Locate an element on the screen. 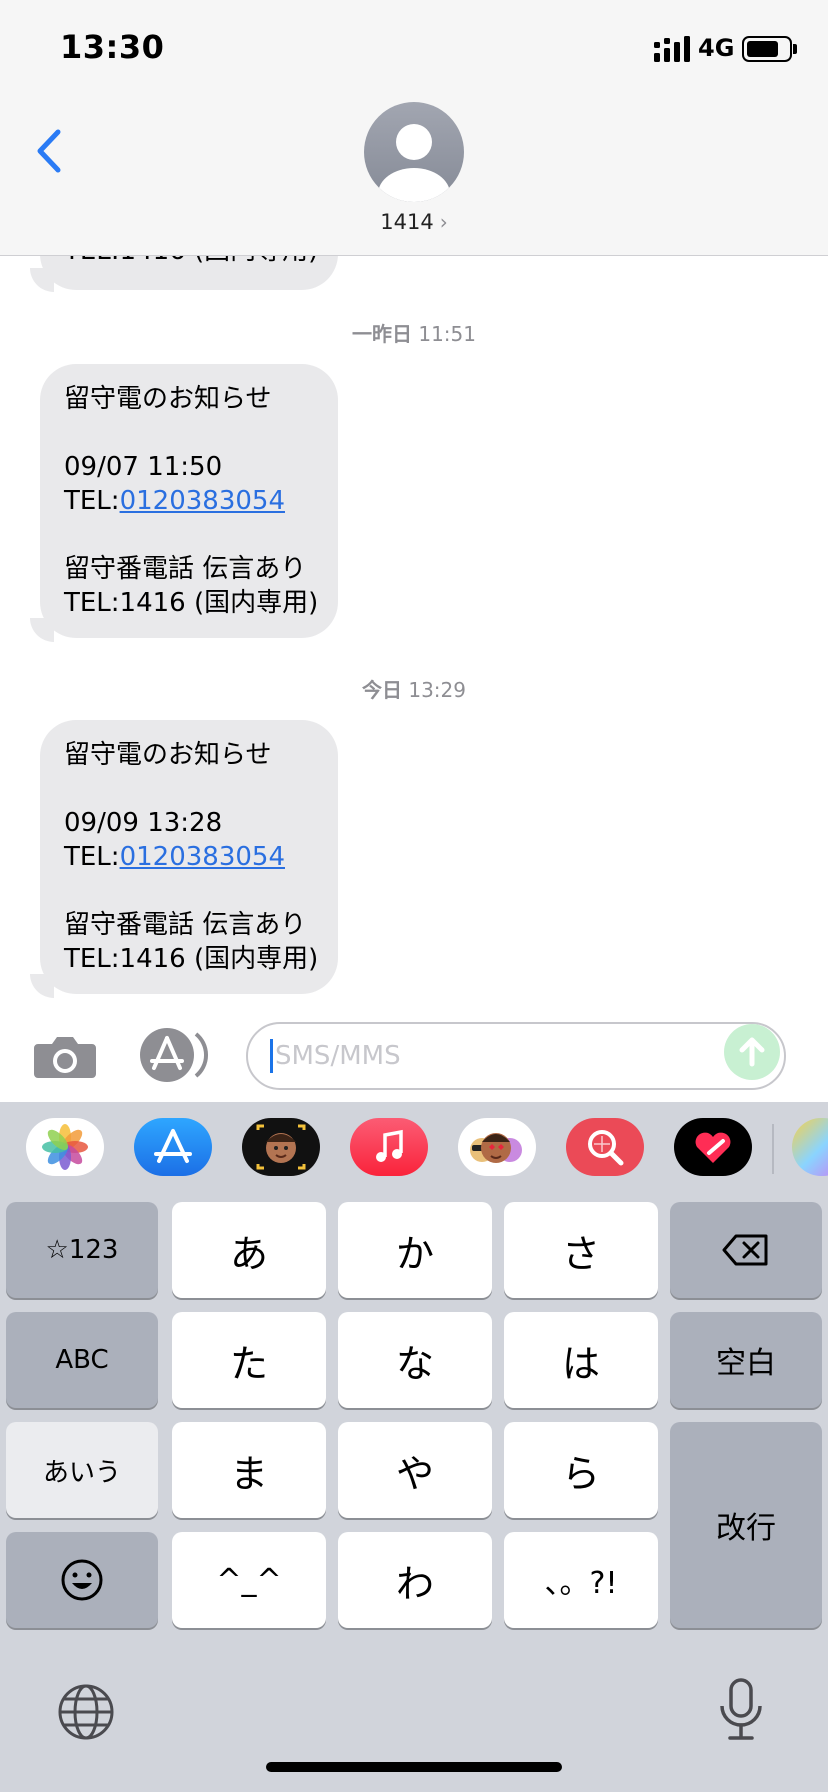  contact-name-label: 1414 is located at coordinates (407, 222).